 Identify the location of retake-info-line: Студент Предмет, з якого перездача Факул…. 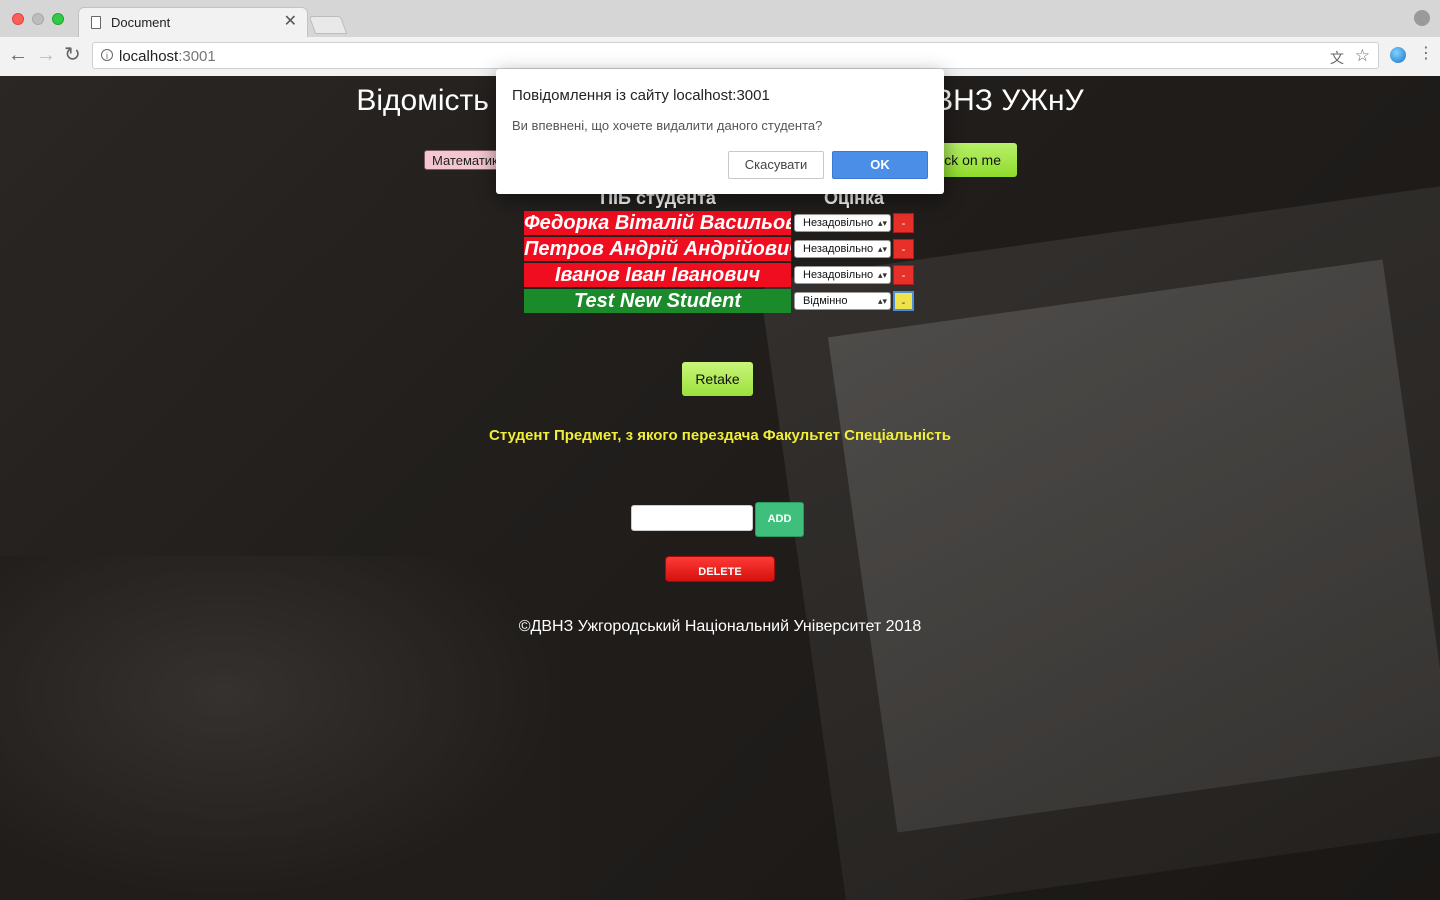
(720, 435).